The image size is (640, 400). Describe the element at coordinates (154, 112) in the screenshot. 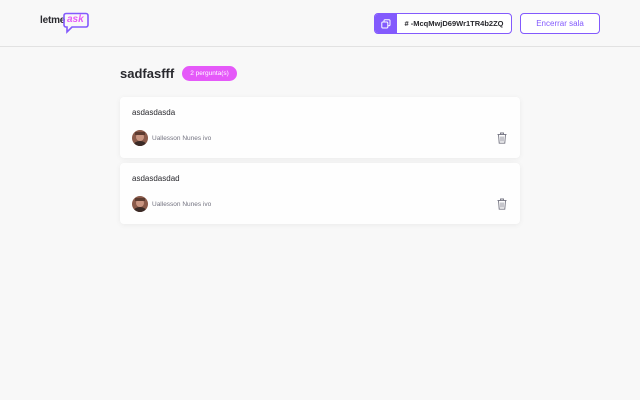

I see `question-content: asdasdasda` at that location.